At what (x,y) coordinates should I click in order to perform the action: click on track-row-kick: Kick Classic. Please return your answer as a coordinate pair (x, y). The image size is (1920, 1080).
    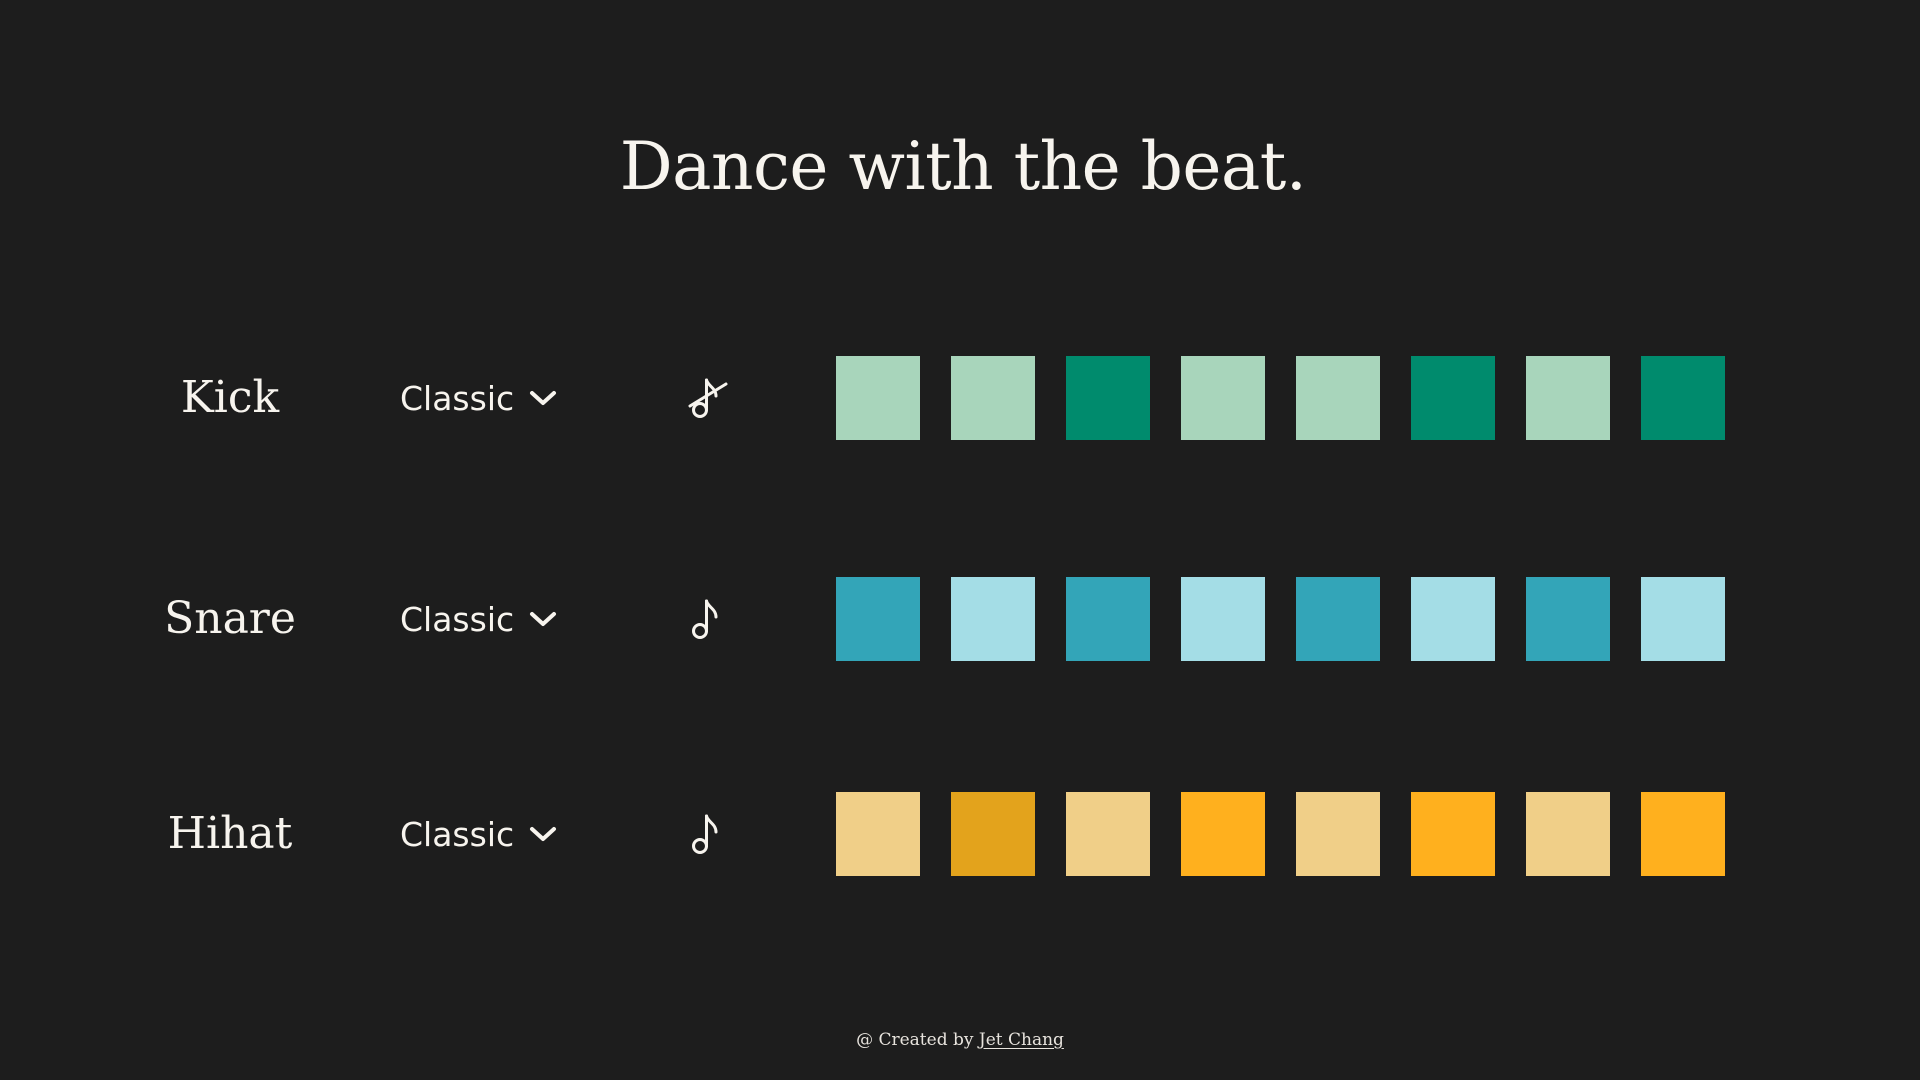
    Looking at the image, I should click on (960, 398).